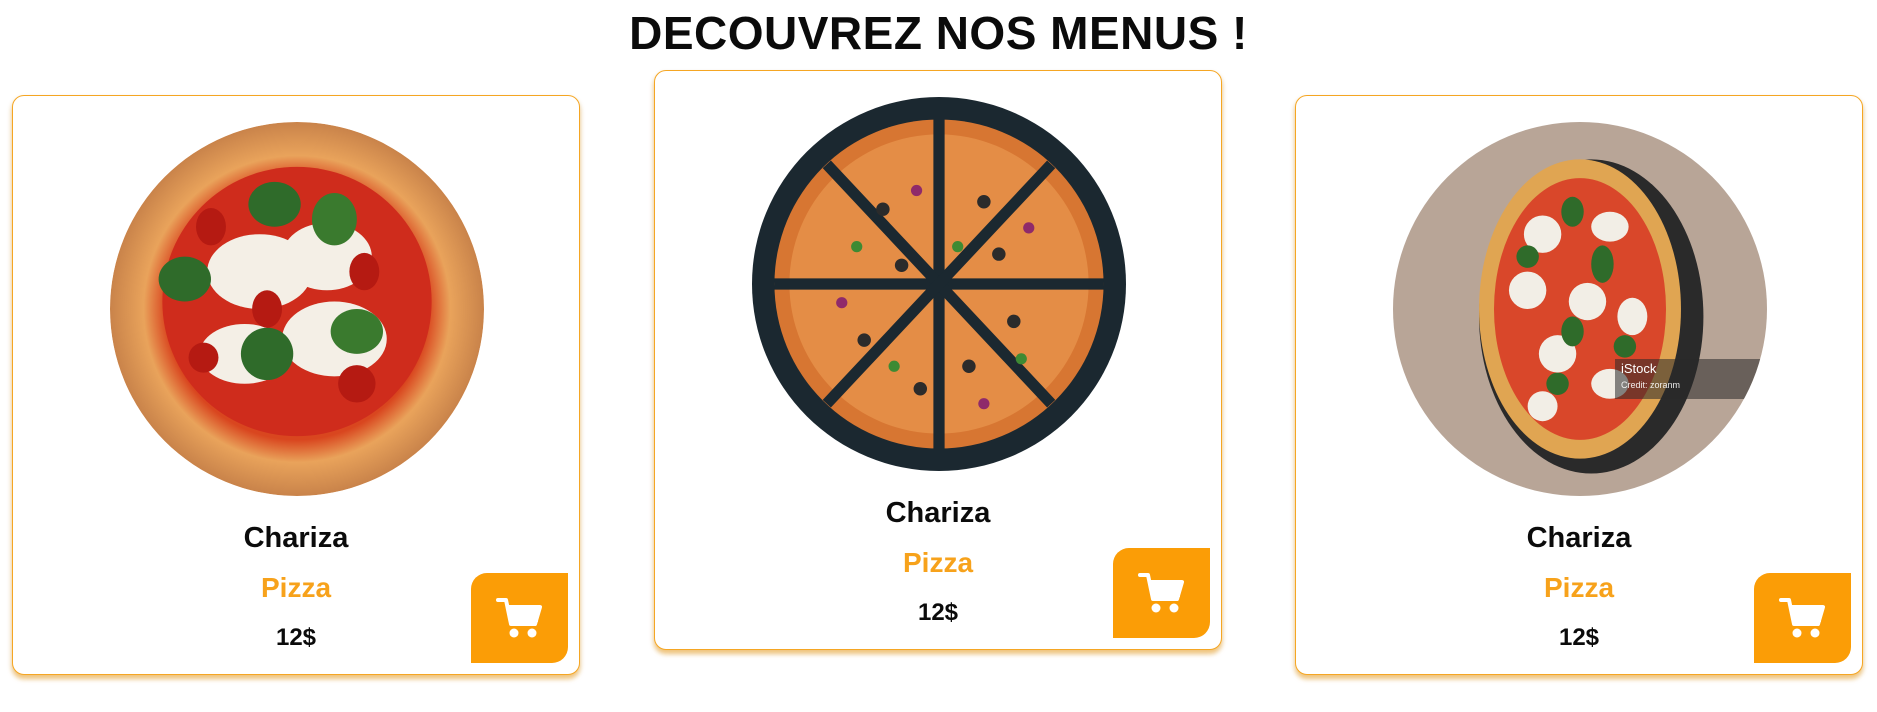 The width and height of the screenshot is (1877, 712). Describe the element at coordinates (1690, 379) in the screenshot. I see `istock-watermark: iStock Credit: zoranm` at that location.